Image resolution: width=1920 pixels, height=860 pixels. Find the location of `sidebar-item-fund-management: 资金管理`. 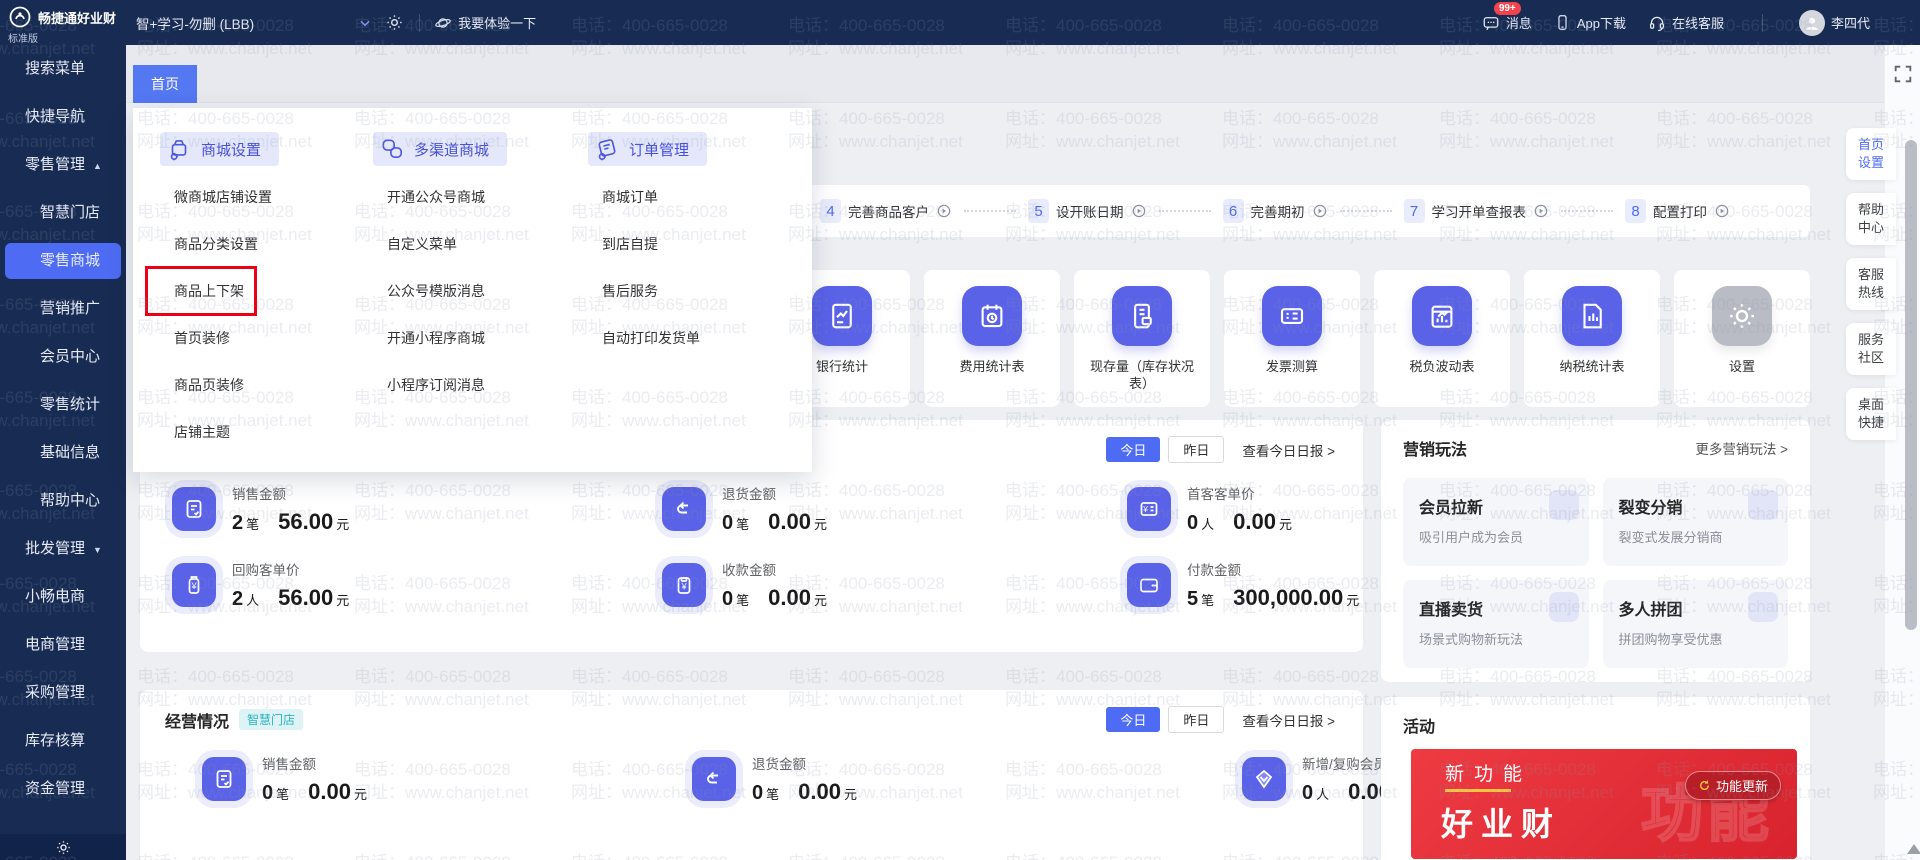

sidebar-item-fund-management: 资金管理 is located at coordinates (63, 789).